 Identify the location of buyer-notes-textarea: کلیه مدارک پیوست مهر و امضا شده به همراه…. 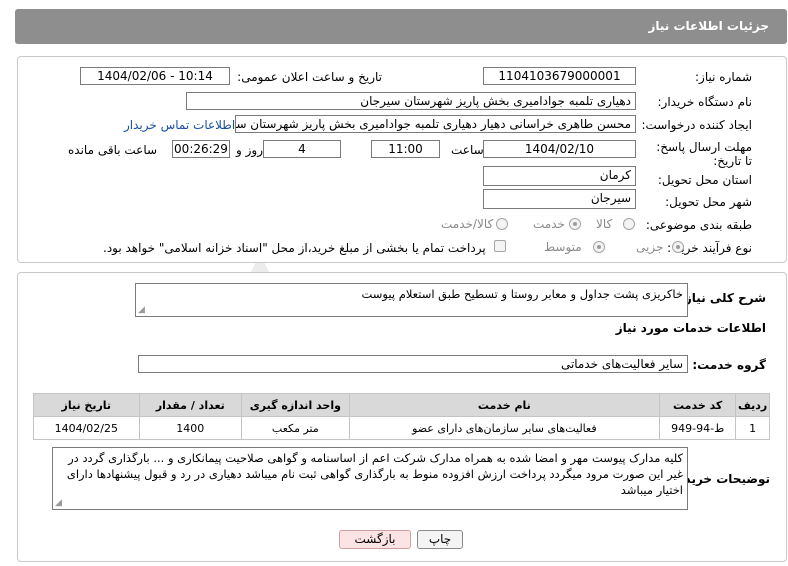
(370, 478).